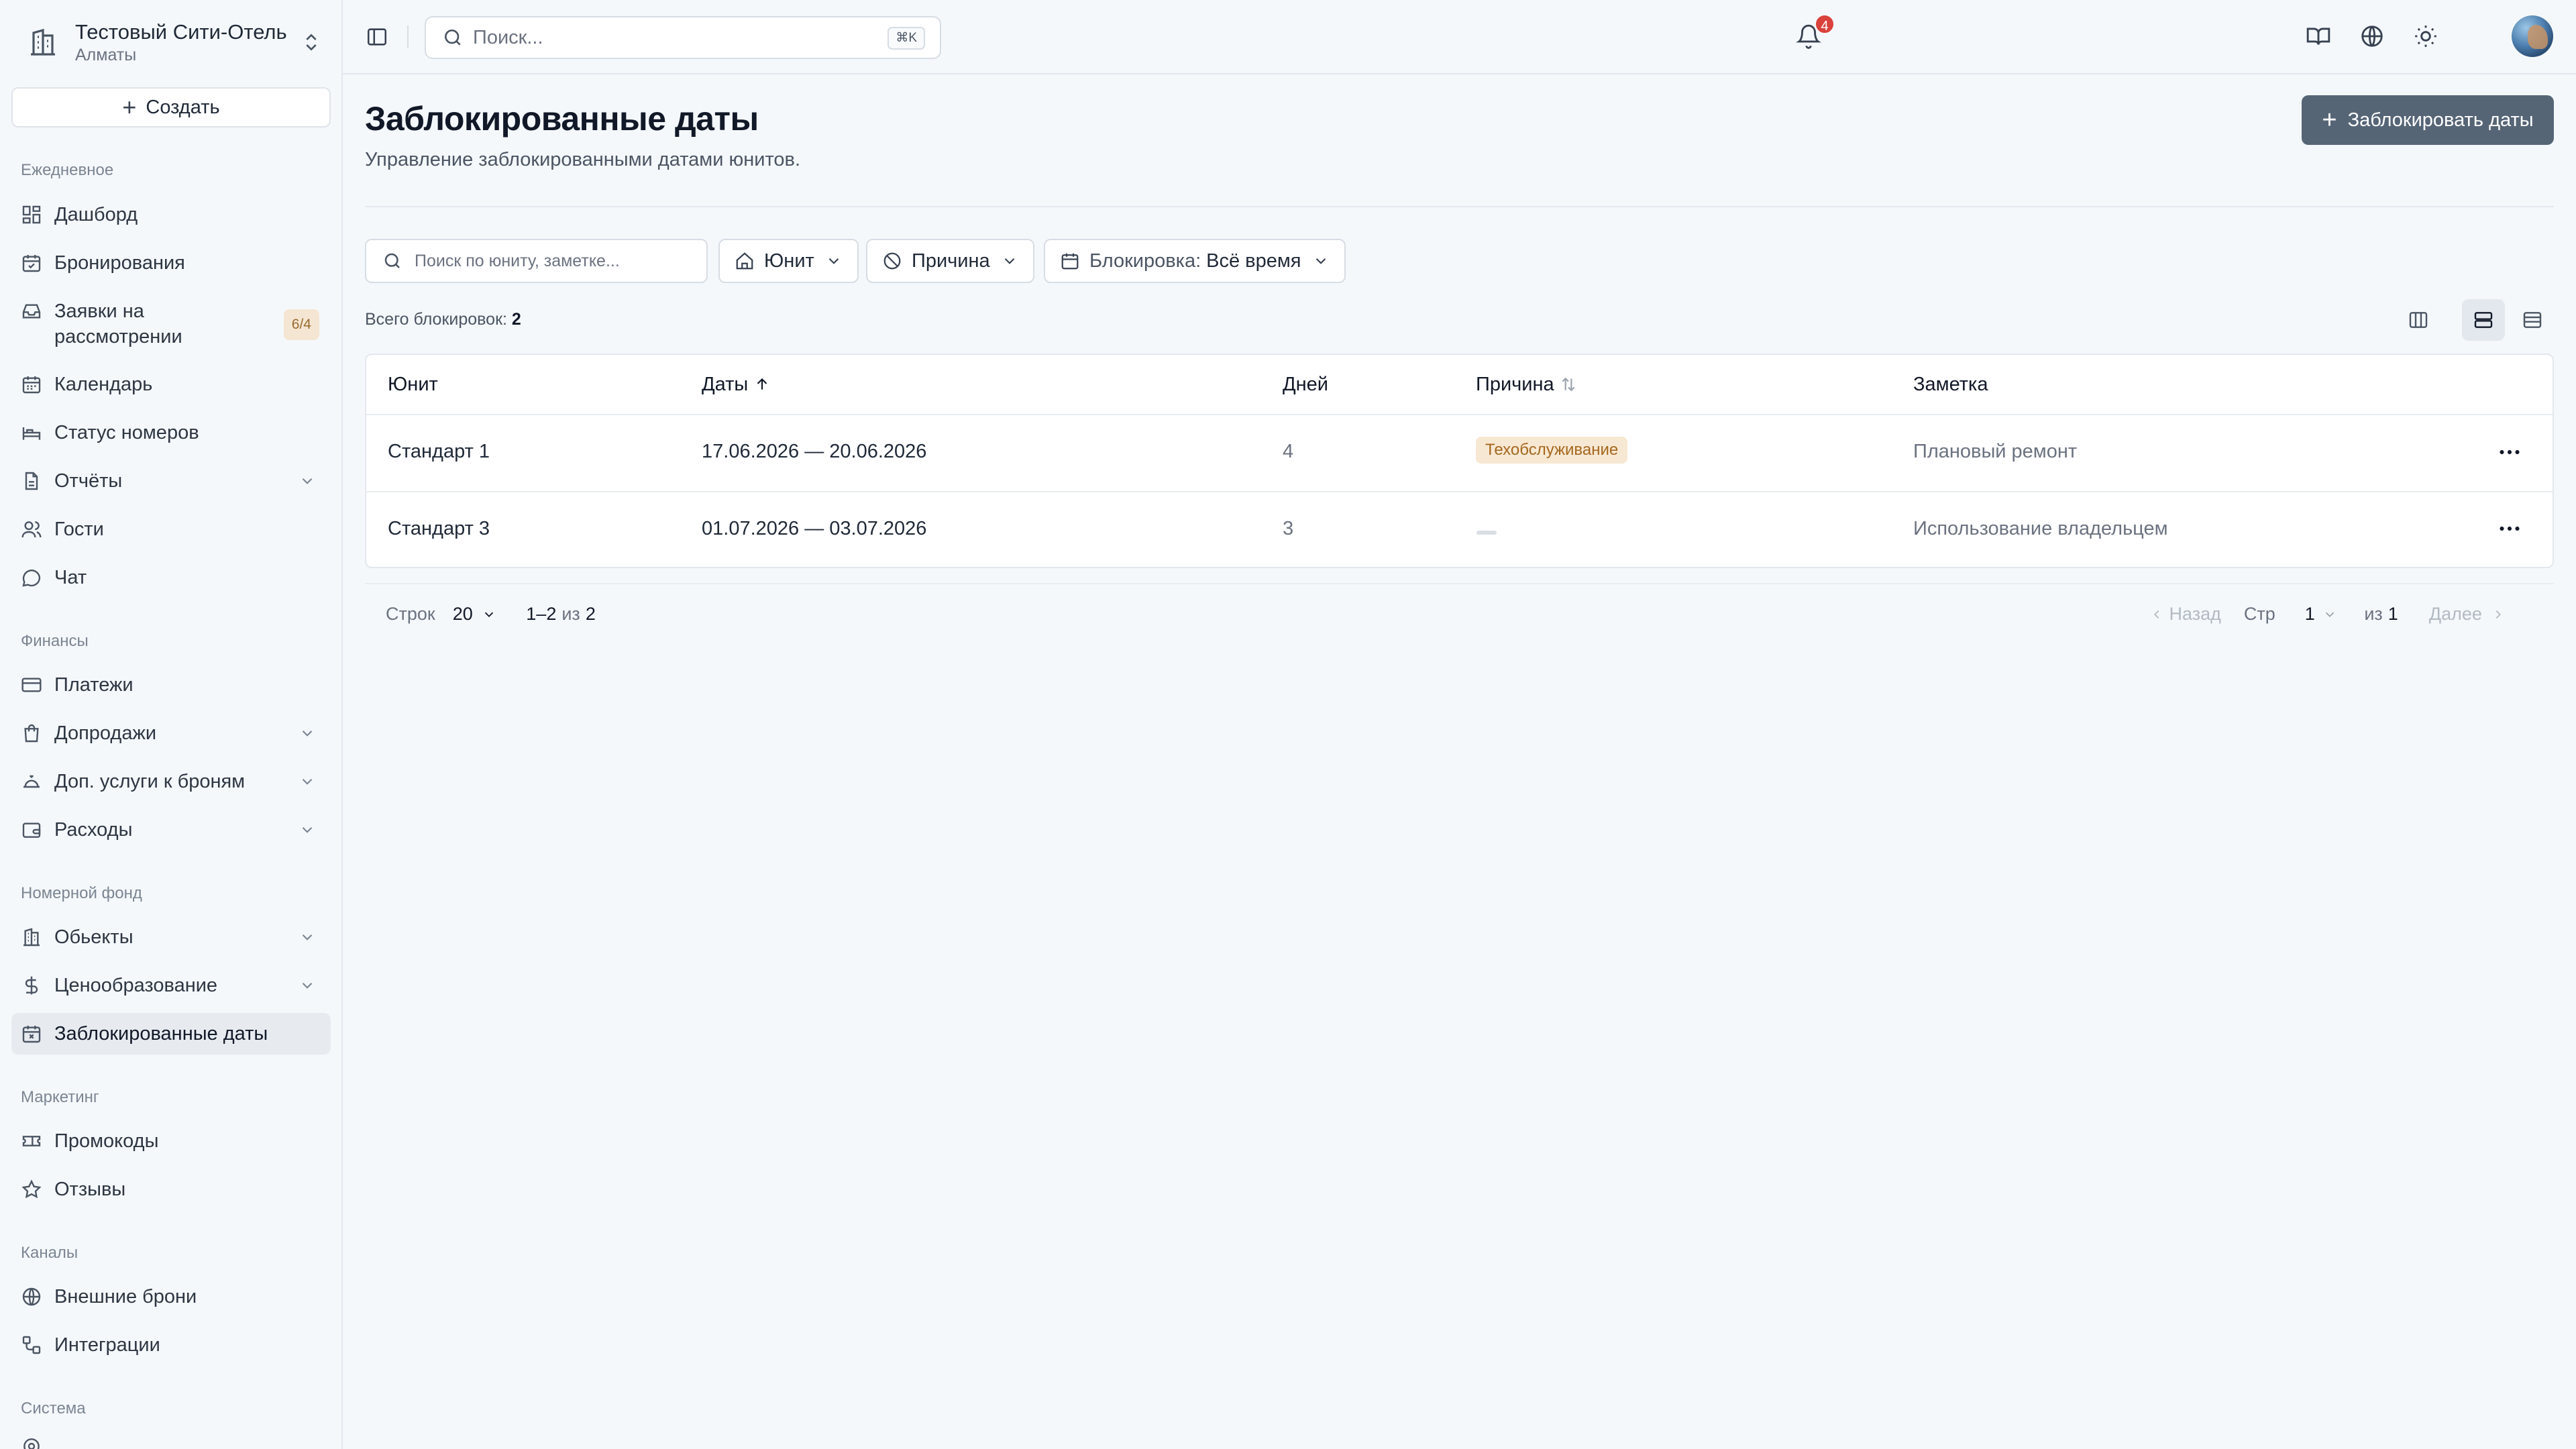 The image size is (2576, 1449). Describe the element at coordinates (171, 1297) in the screenshot. I see `sidebar-item-external-bookings: Внешние брони` at that location.